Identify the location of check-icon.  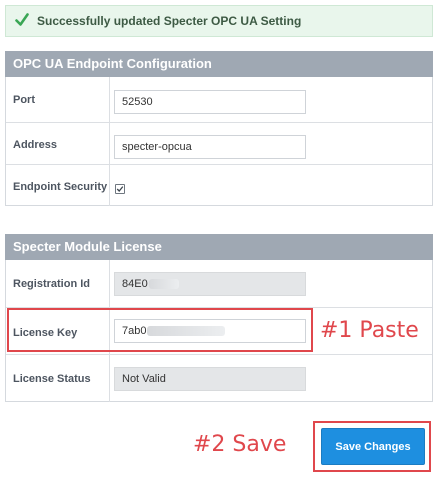
(22, 19).